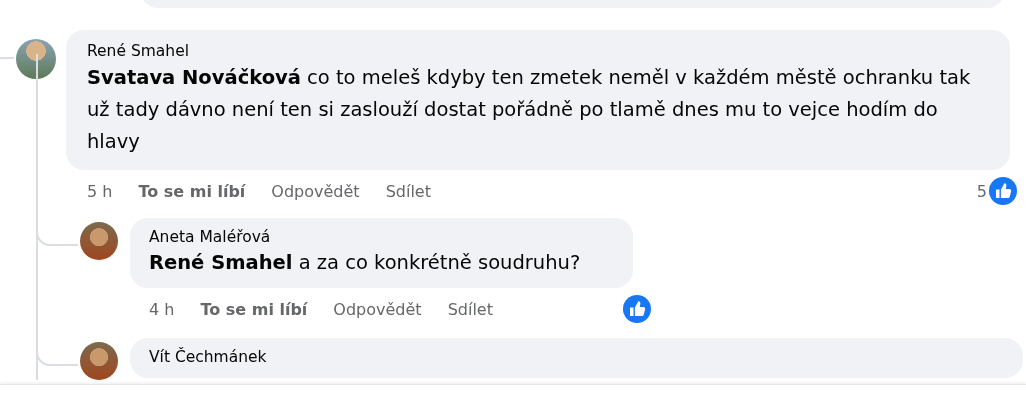 The width and height of the screenshot is (1026, 401). What do you see at coordinates (100, 191) in the screenshot?
I see `comment-time: 5 h` at bounding box center [100, 191].